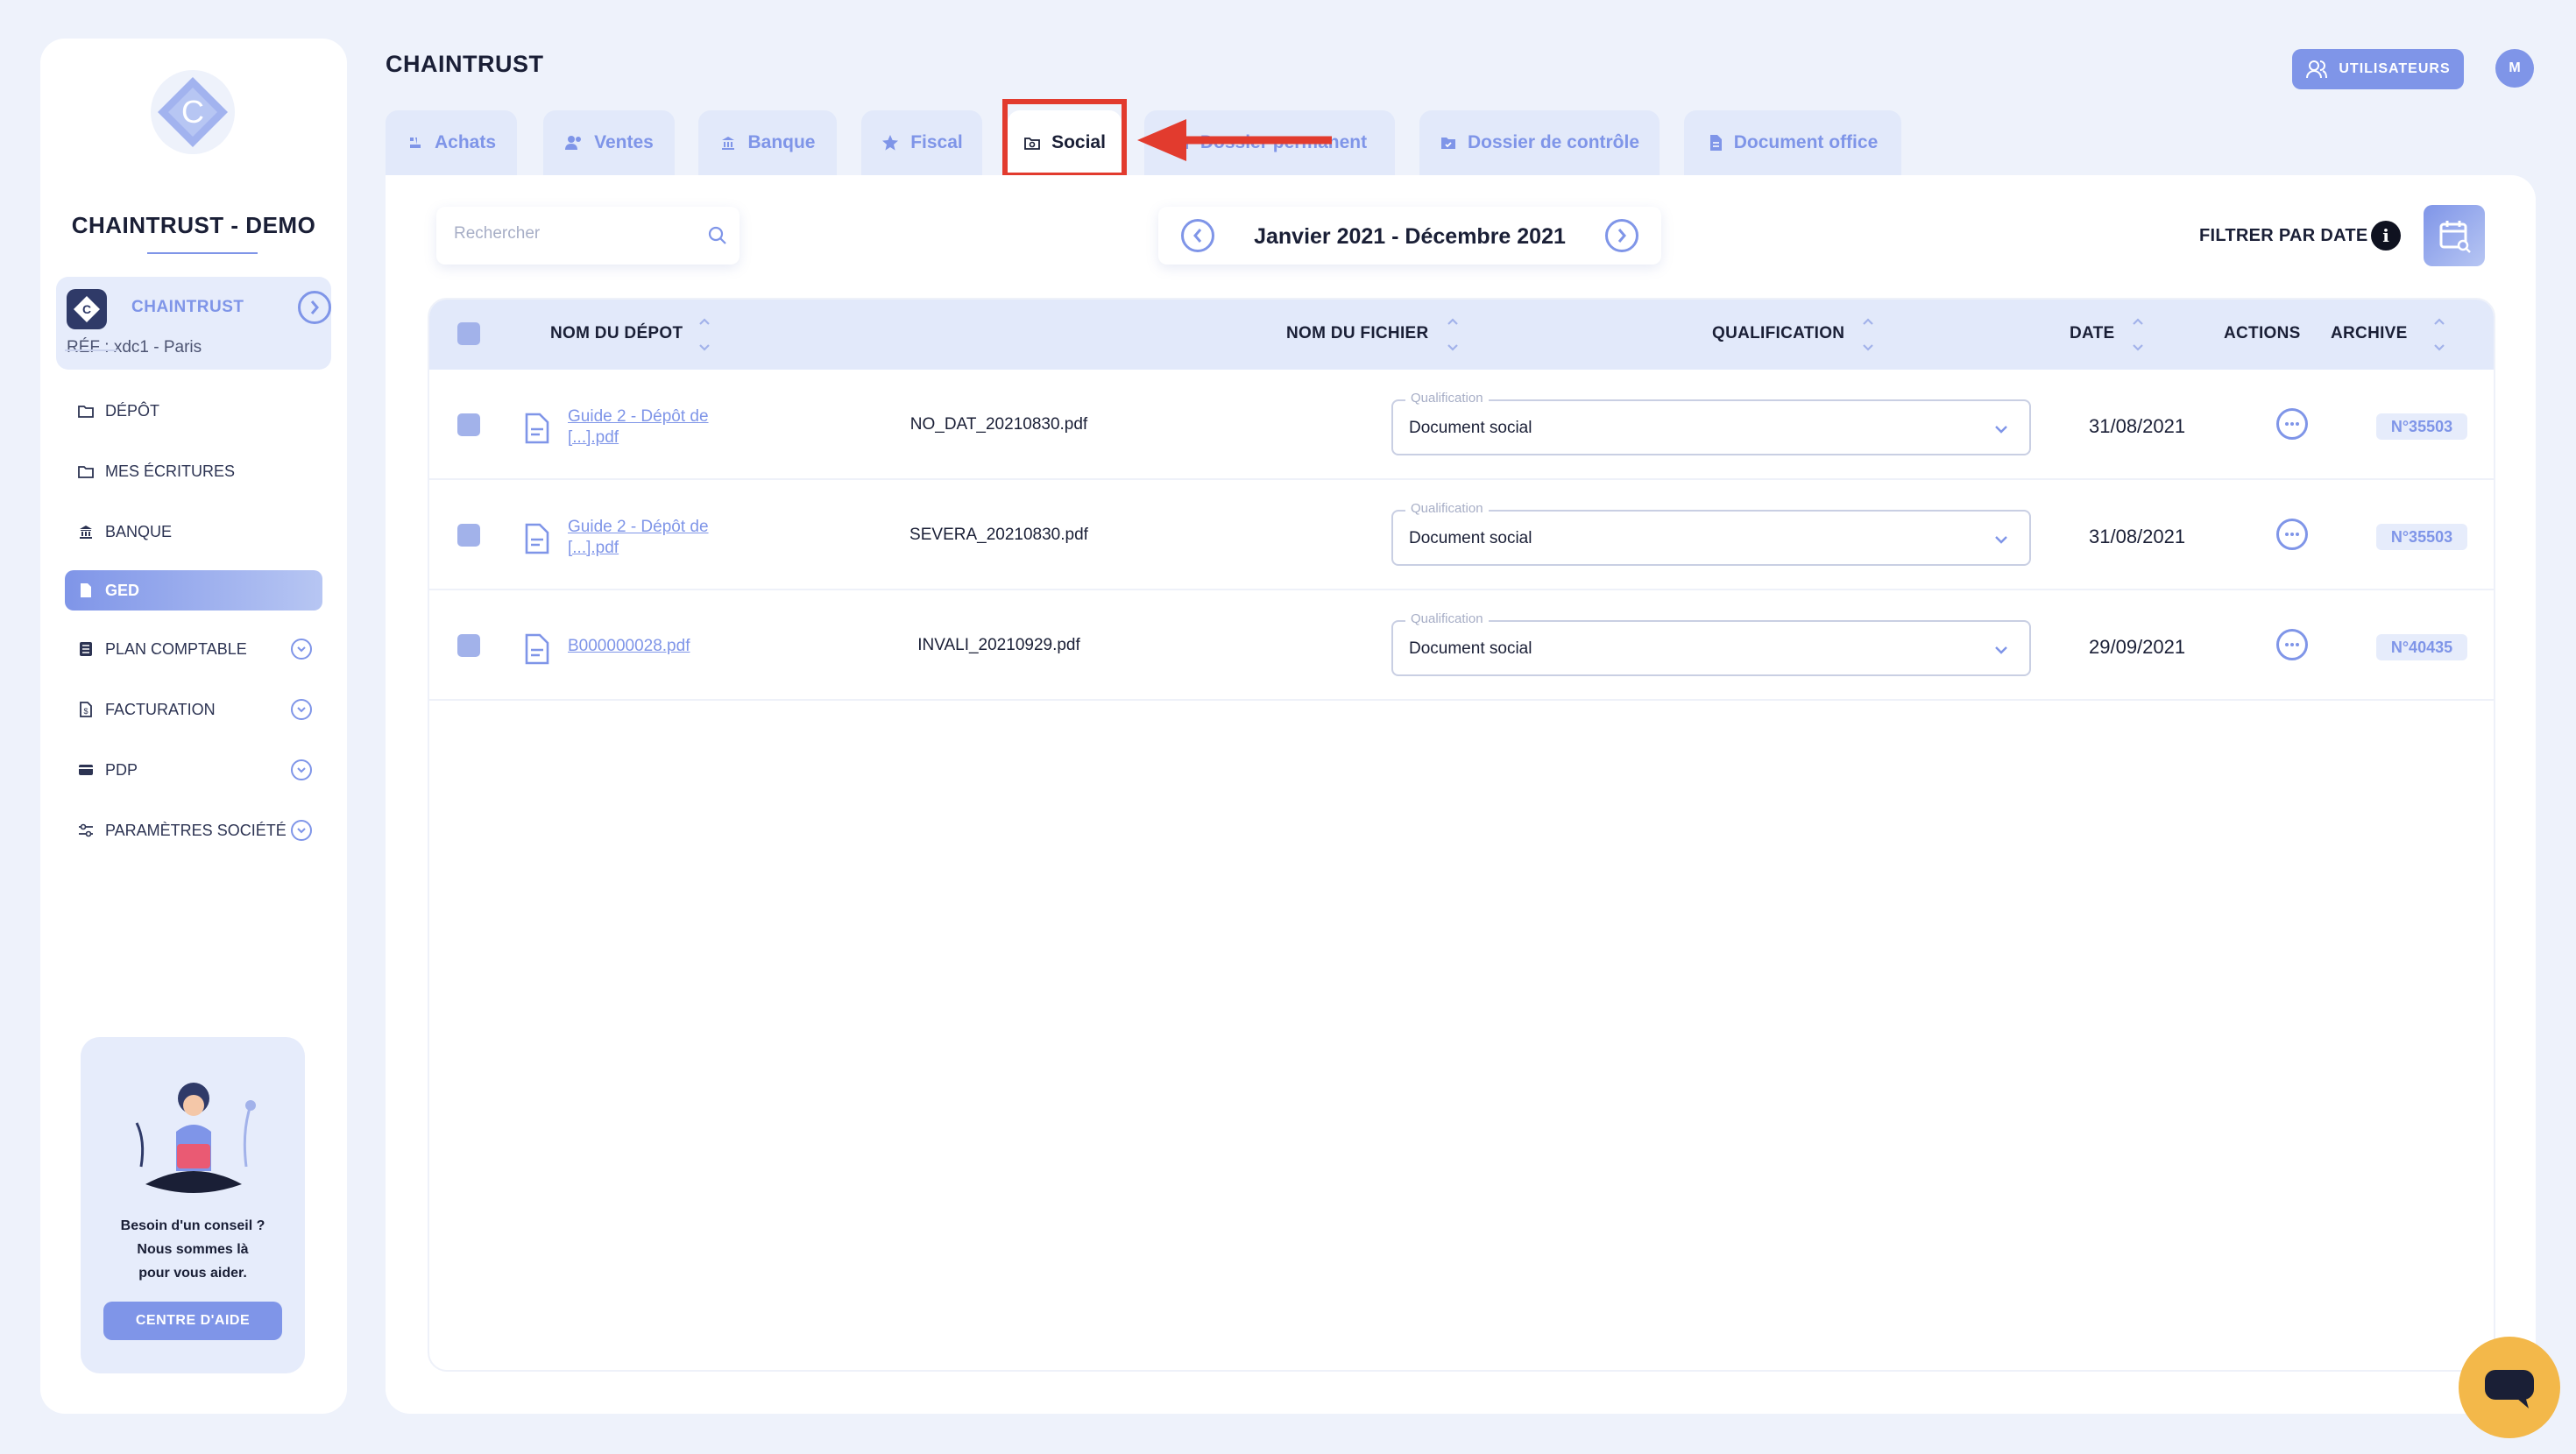  What do you see at coordinates (193, 830) in the screenshot?
I see `sidebar-item-parametres-societe: PARAMÈTRES SOCIÉTÉ` at bounding box center [193, 830].